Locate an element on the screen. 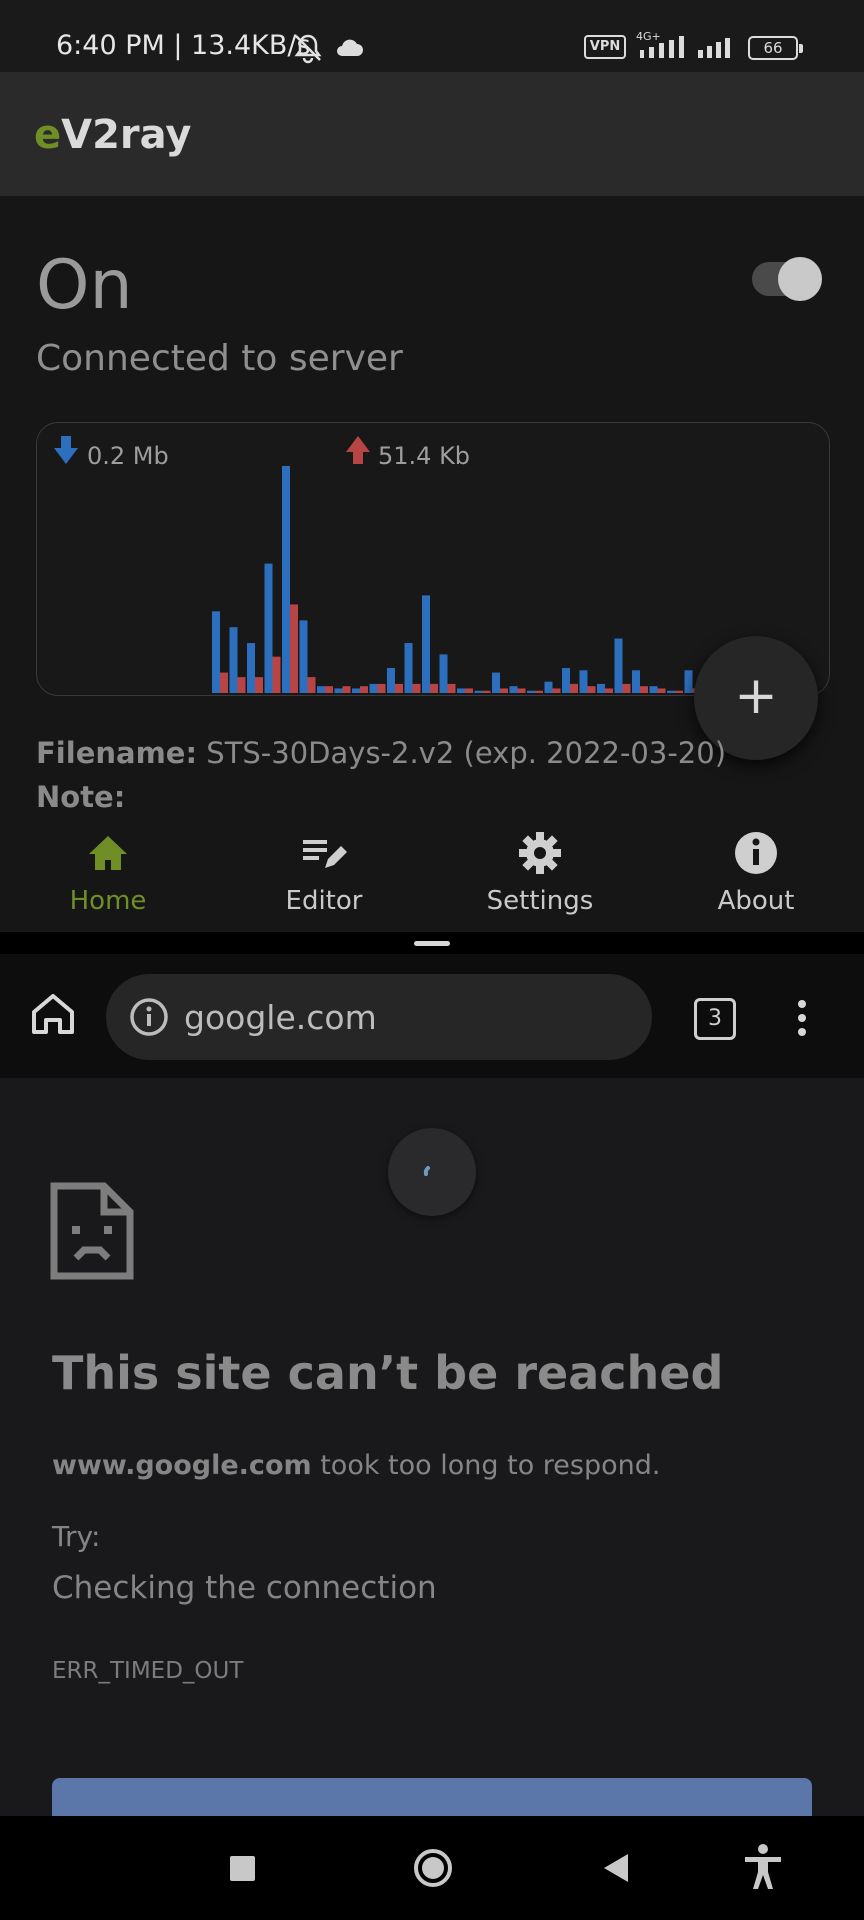 Image resolution: width=864 pixels, height=1920 pixels. try-label: Try: is located at coordinates (76, 1536).